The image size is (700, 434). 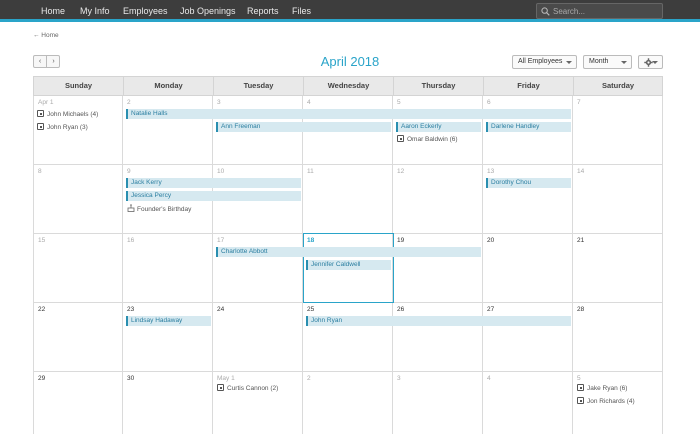 What do you see at coordinates (581, 240) in the screenshot?
I see `day-number: 21` at bounding box center [581, 240].